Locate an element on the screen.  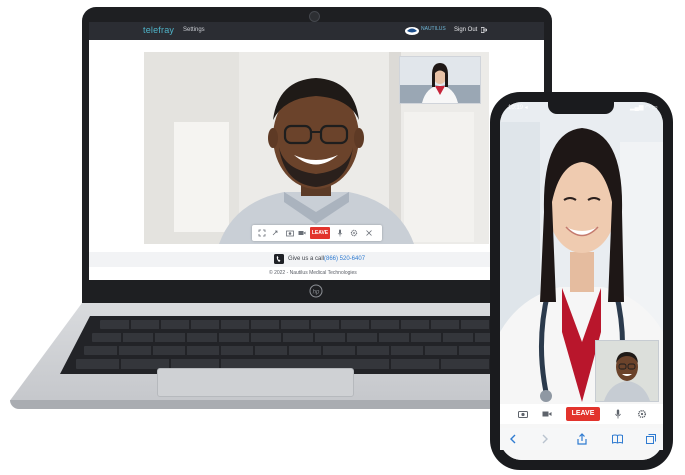
browser-nav-bar is located at coordinates (581, 439).